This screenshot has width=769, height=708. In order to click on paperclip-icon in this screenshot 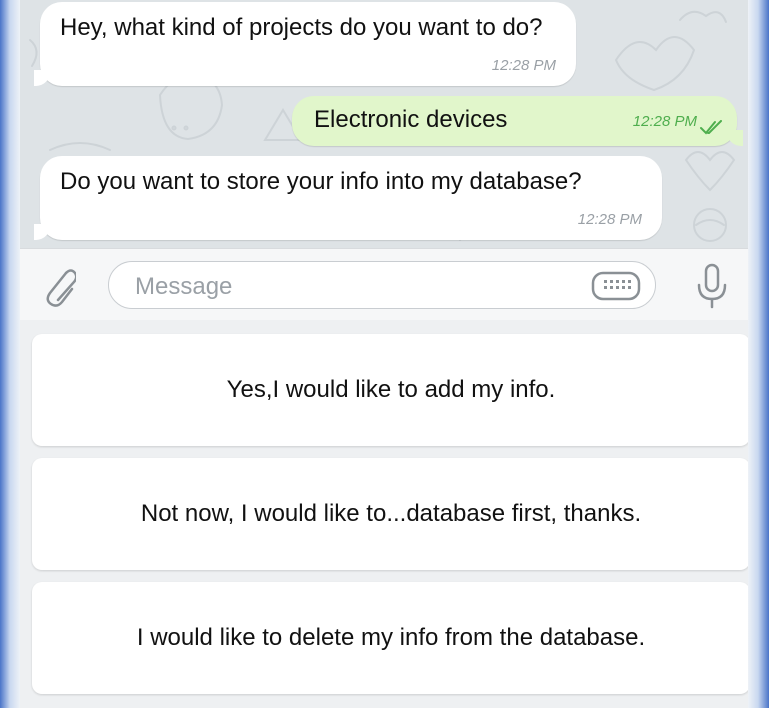, I will do `click(58, 287)`.